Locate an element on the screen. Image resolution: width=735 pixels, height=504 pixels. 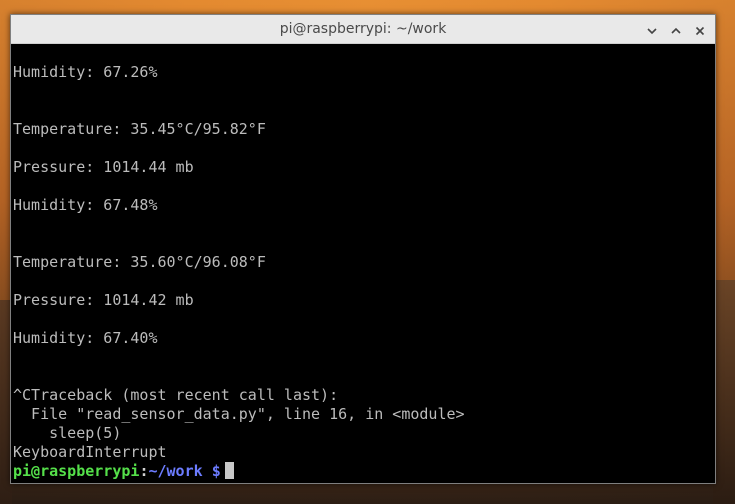
terminal-line: Pressure: 1014.44 mb is located at coordinates (103, 167).